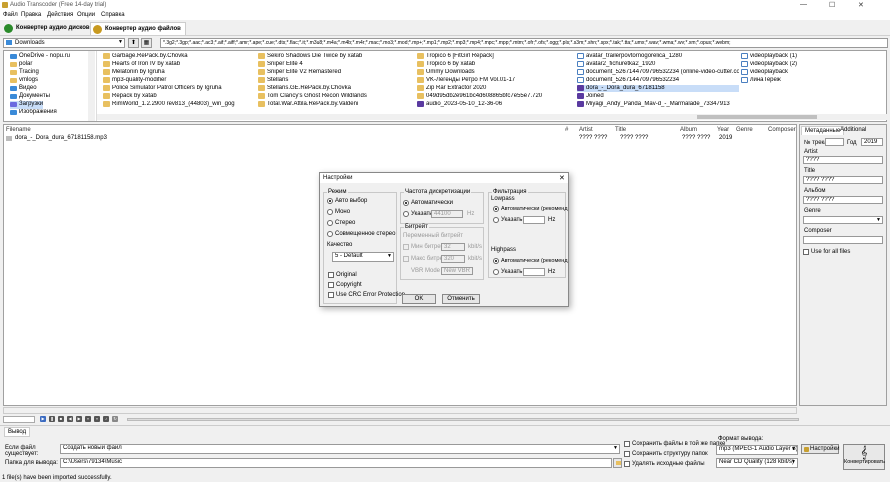 This screenshot has width=890, height=482. I want to click on format-select: mp3 (MPEG-1 Audio Layer 3) ▼, so click(757, 450).